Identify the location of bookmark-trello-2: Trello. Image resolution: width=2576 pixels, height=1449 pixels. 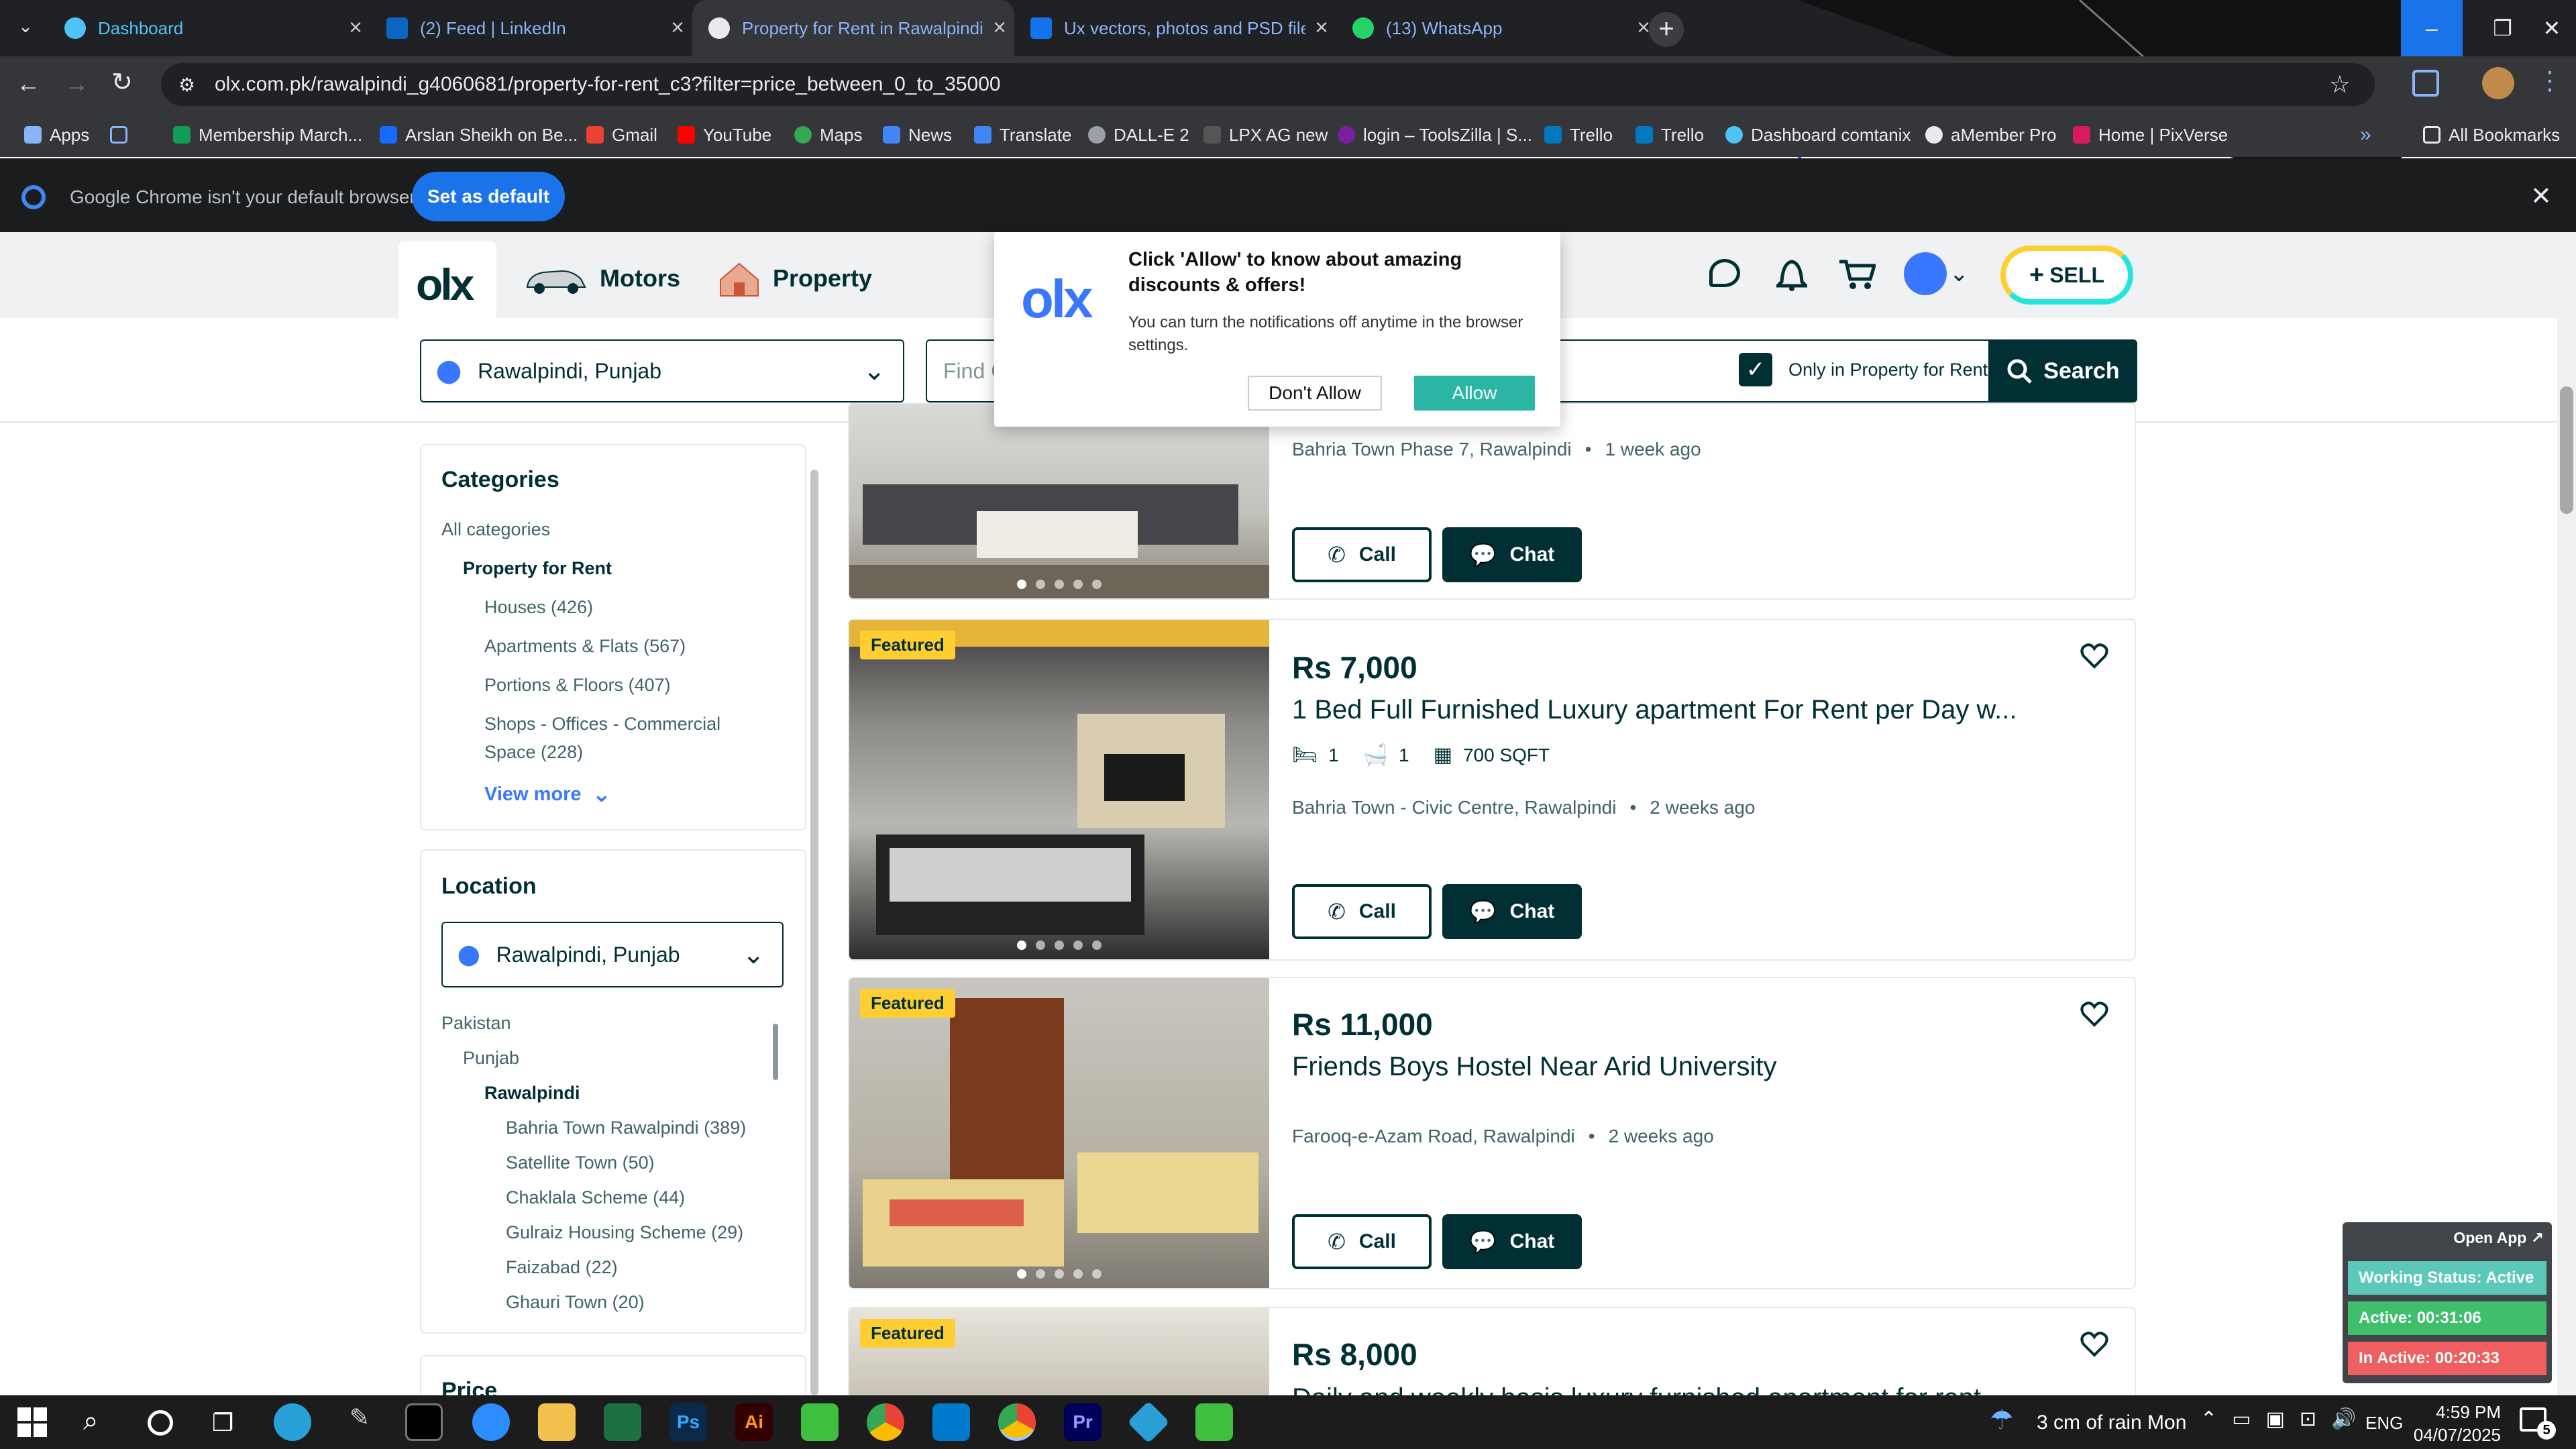
(1669, 135).